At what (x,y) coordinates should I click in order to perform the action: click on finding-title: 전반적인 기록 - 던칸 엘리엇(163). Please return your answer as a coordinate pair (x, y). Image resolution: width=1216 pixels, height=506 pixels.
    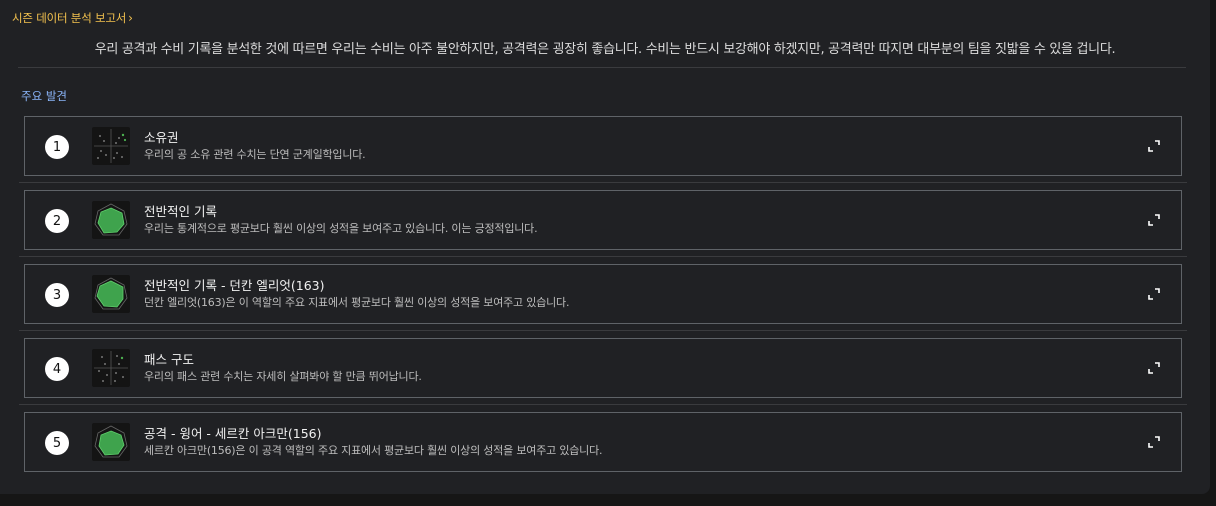
    Looking at the image, I should click on (234, 285).